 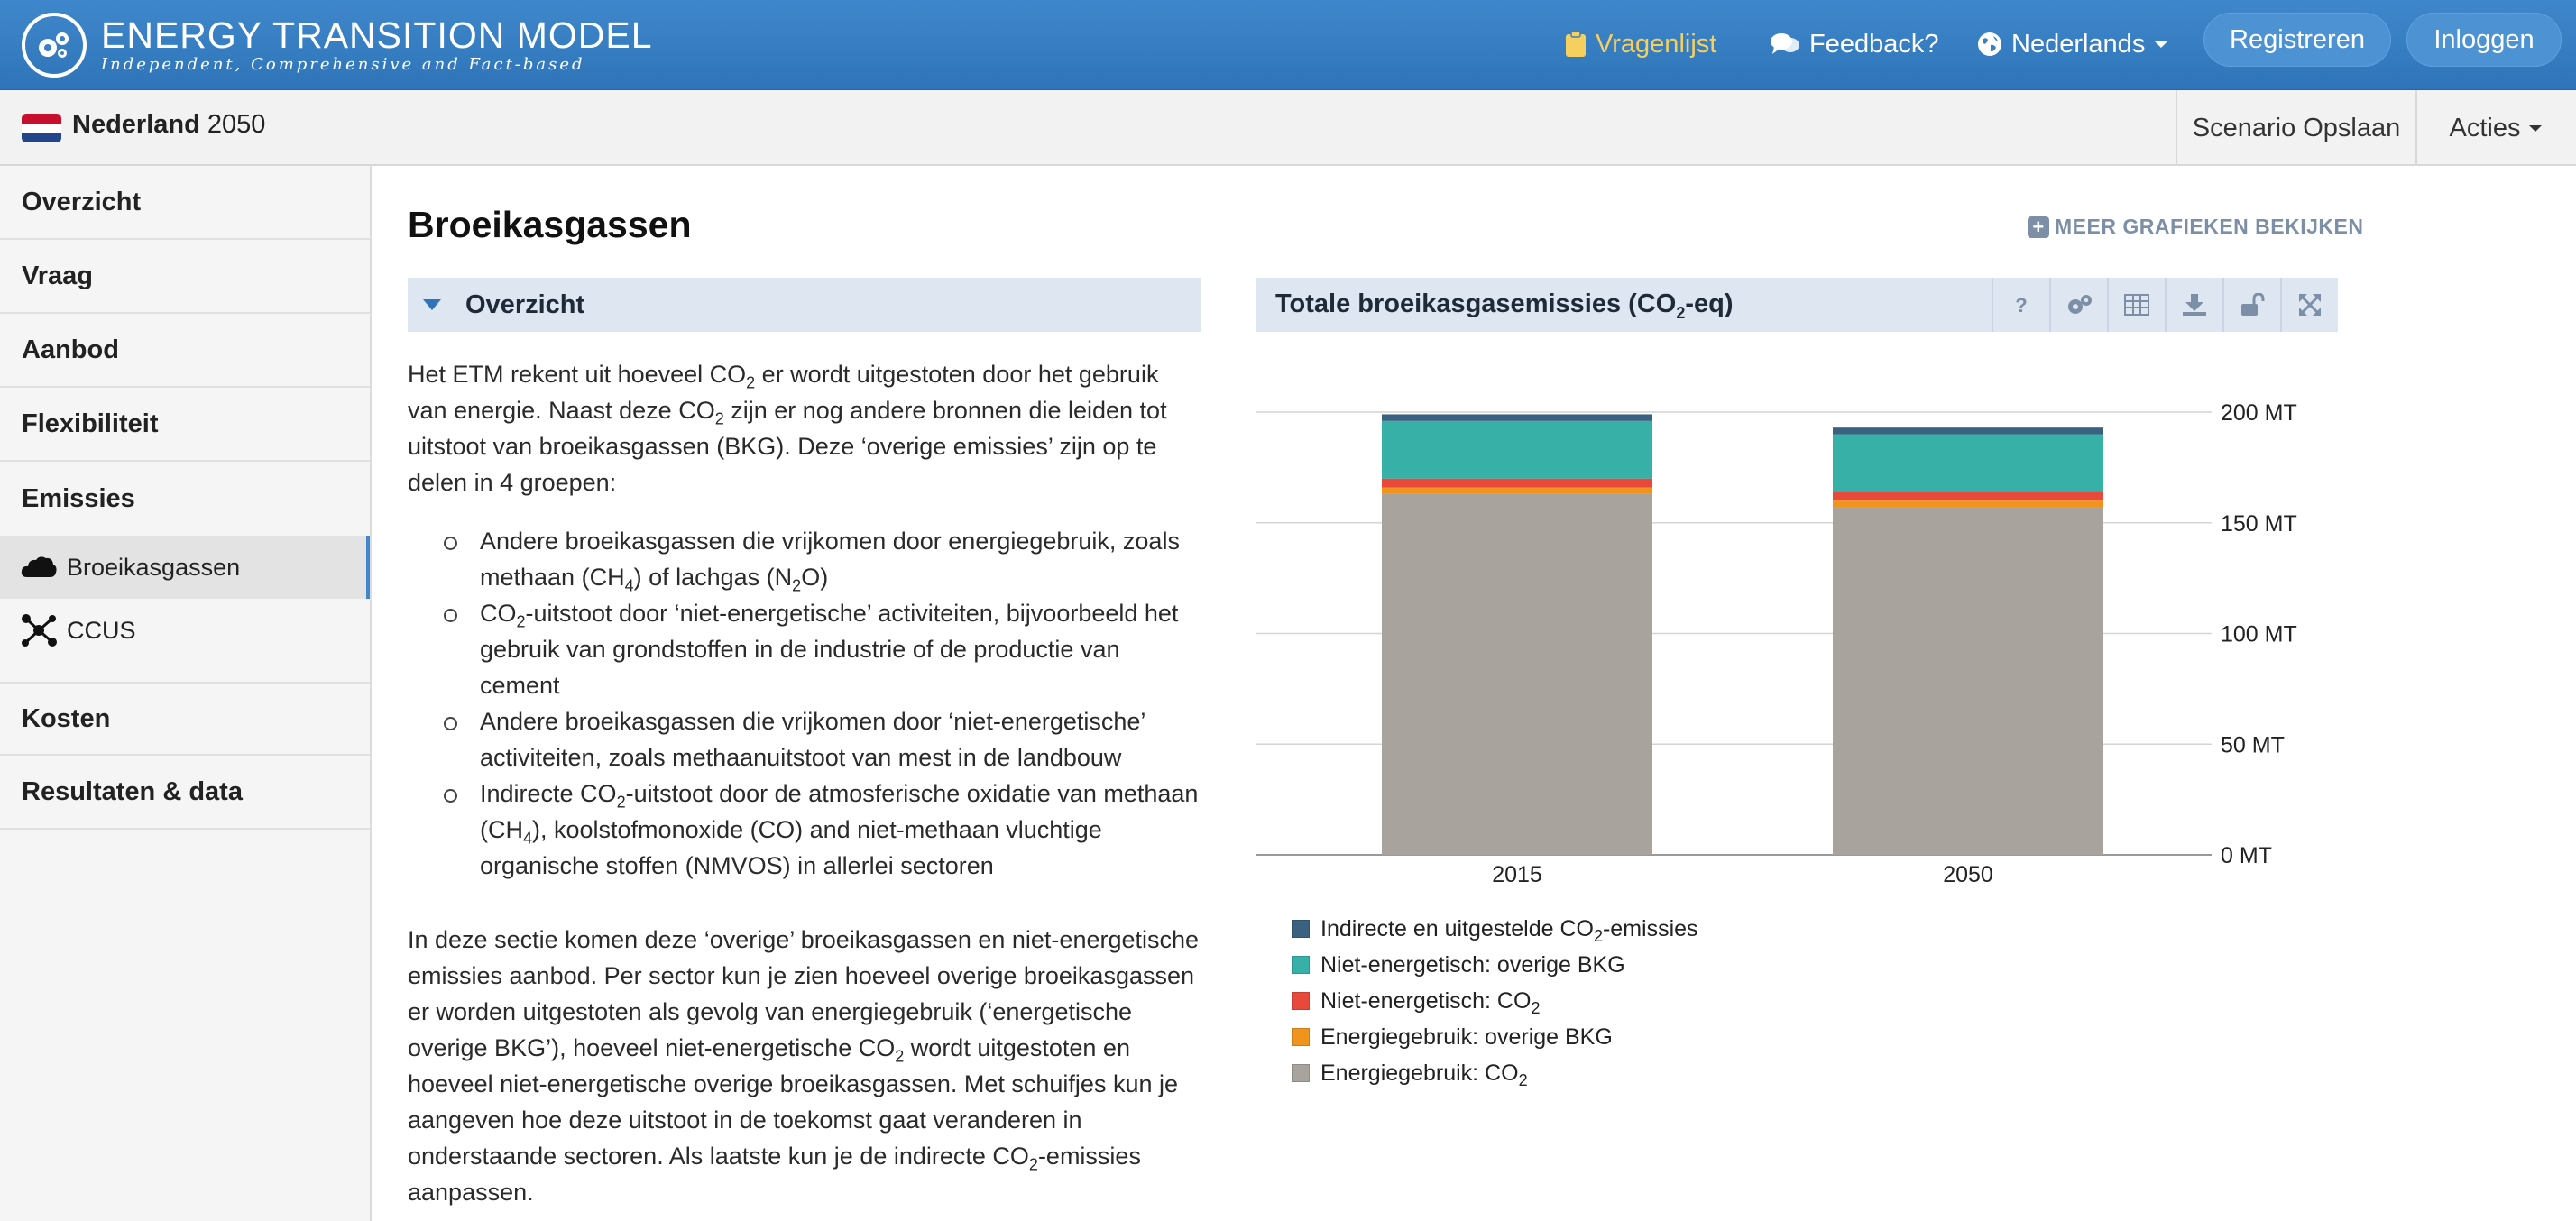 I want to click on y-tick-label: 150 MT, so click(x=2259, y=524).